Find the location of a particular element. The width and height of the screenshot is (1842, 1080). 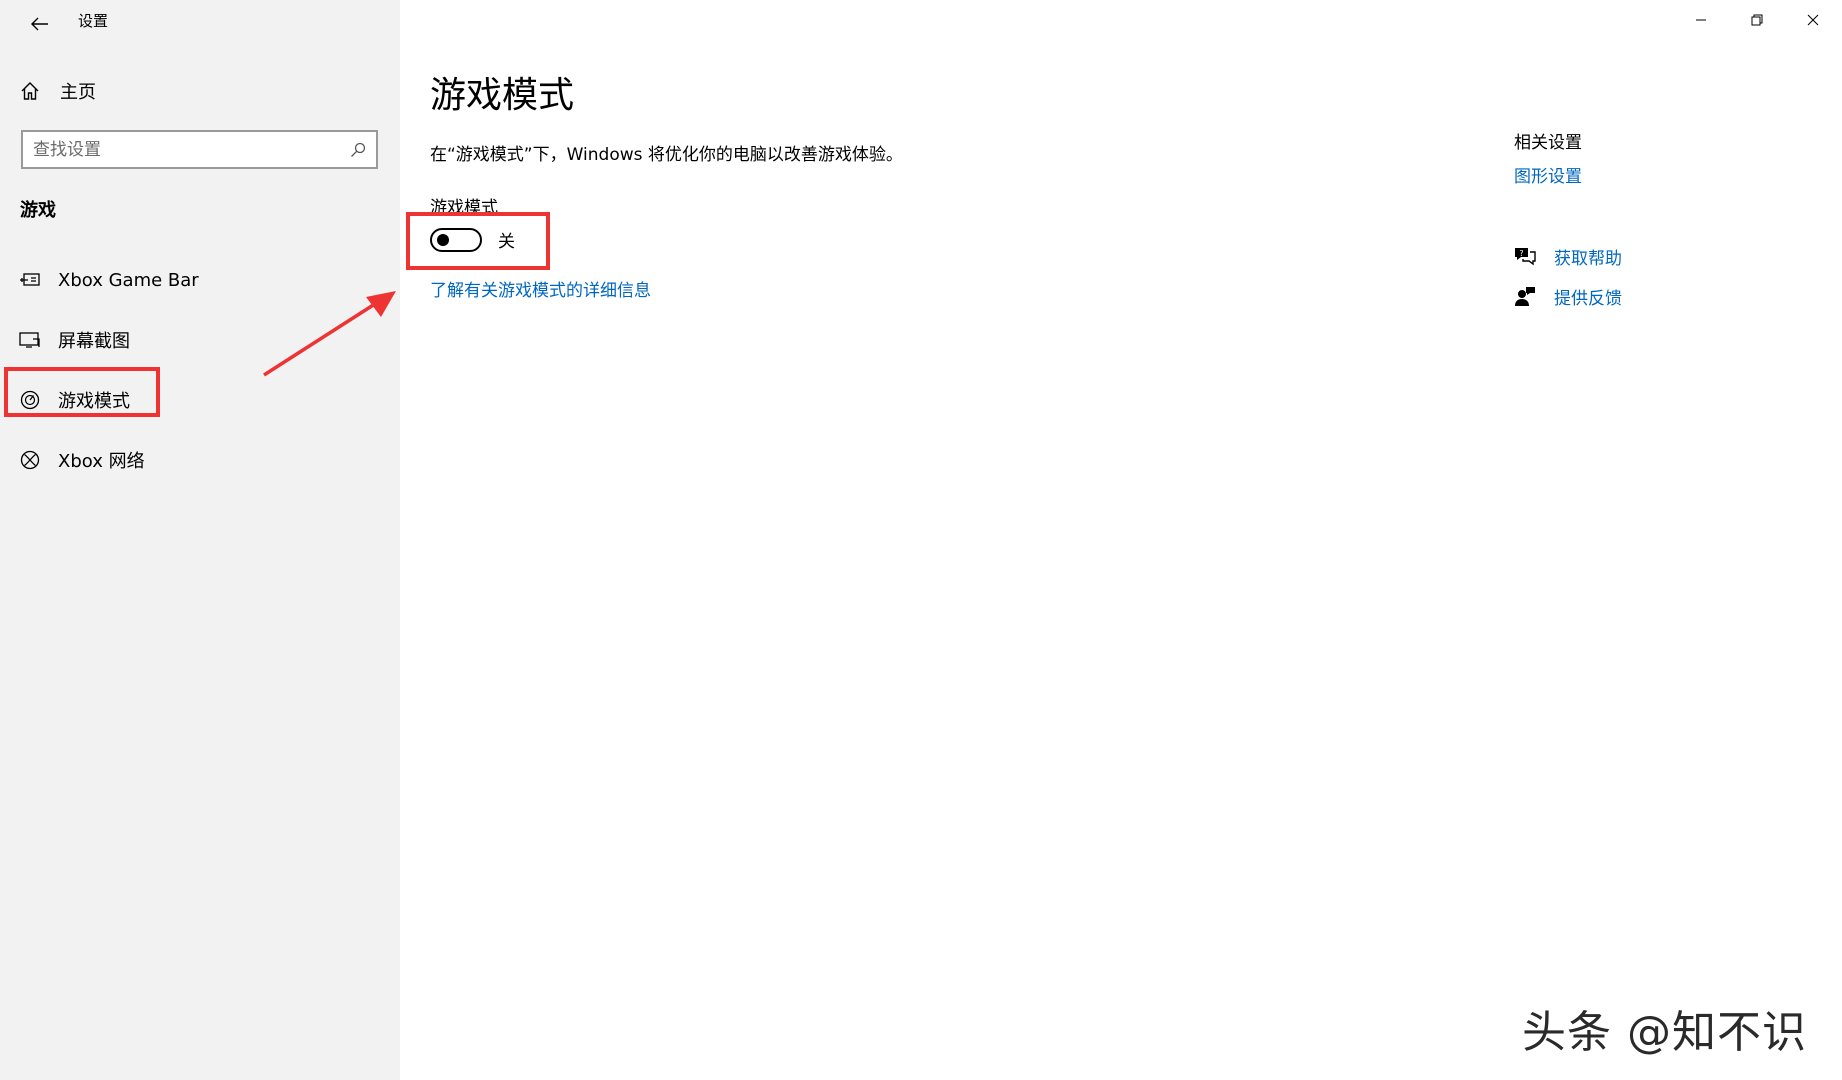

sidebar-item-label: 游戏模式 is located at coordinates (94, 401).